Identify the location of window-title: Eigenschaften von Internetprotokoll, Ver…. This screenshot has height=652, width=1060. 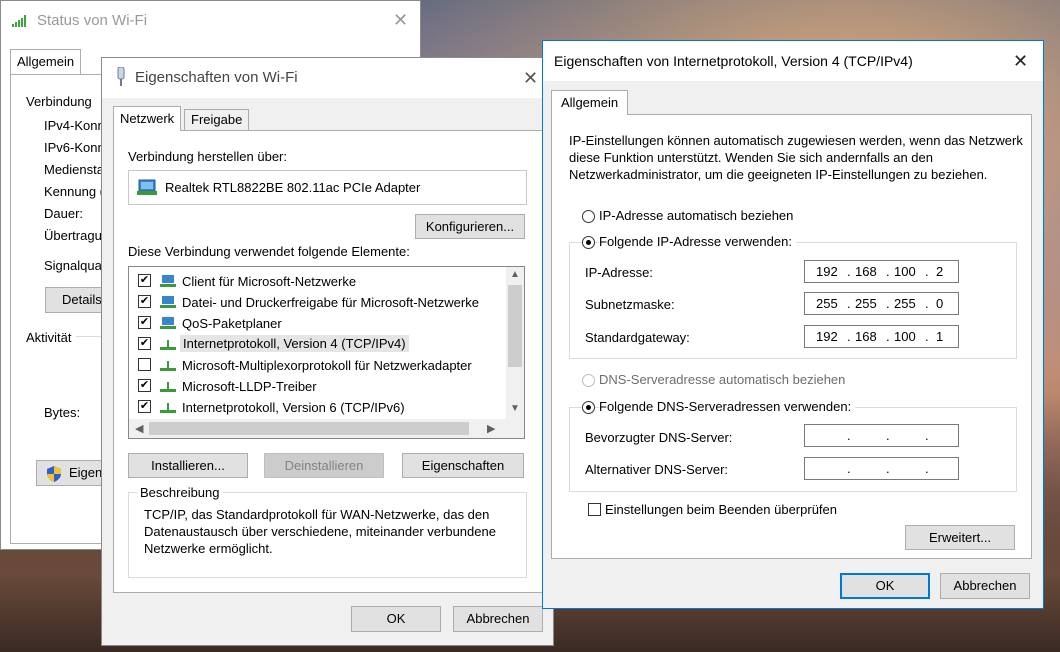
(733, 61).